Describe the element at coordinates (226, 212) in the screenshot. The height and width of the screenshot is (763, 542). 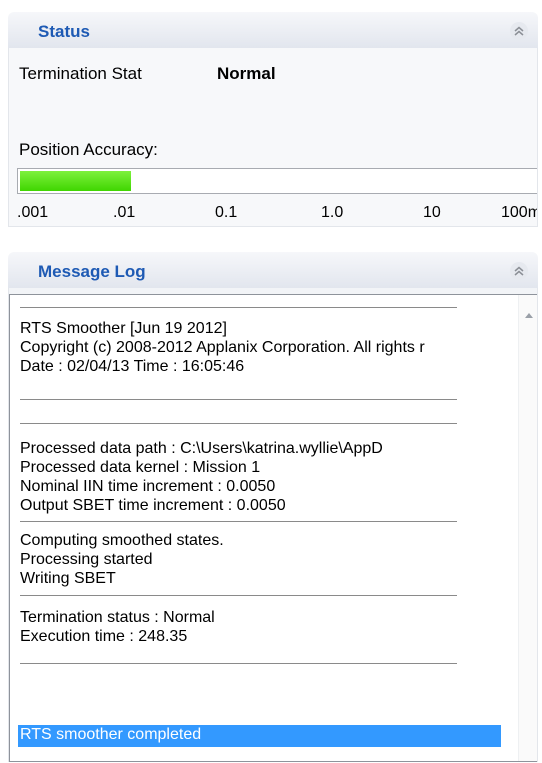
I see `accuracy-tick: 0.1` at that location.